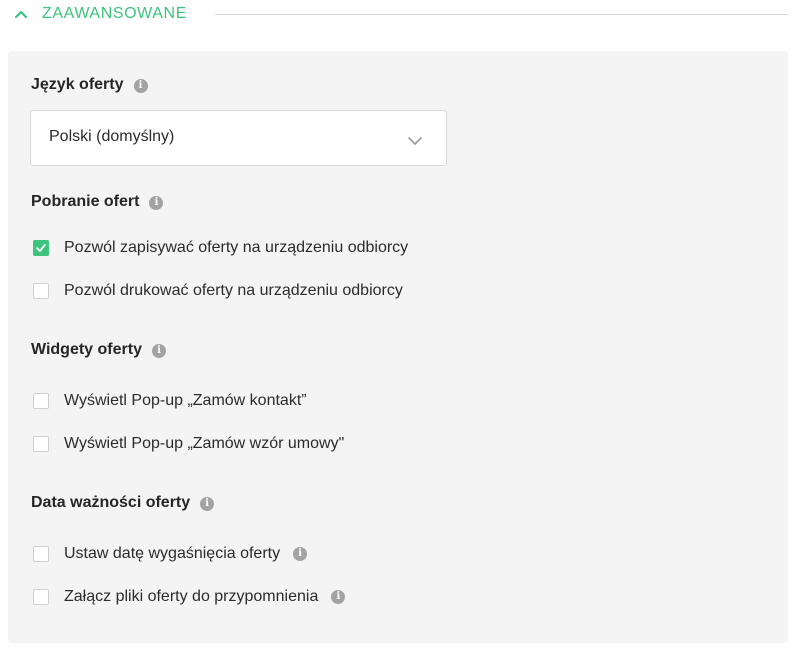 The height and width of the screenshot is (651, 796). I want to click on attach-files-reminder-label: Załącz pliki oferty do przypomnienia, so click(191, 596).